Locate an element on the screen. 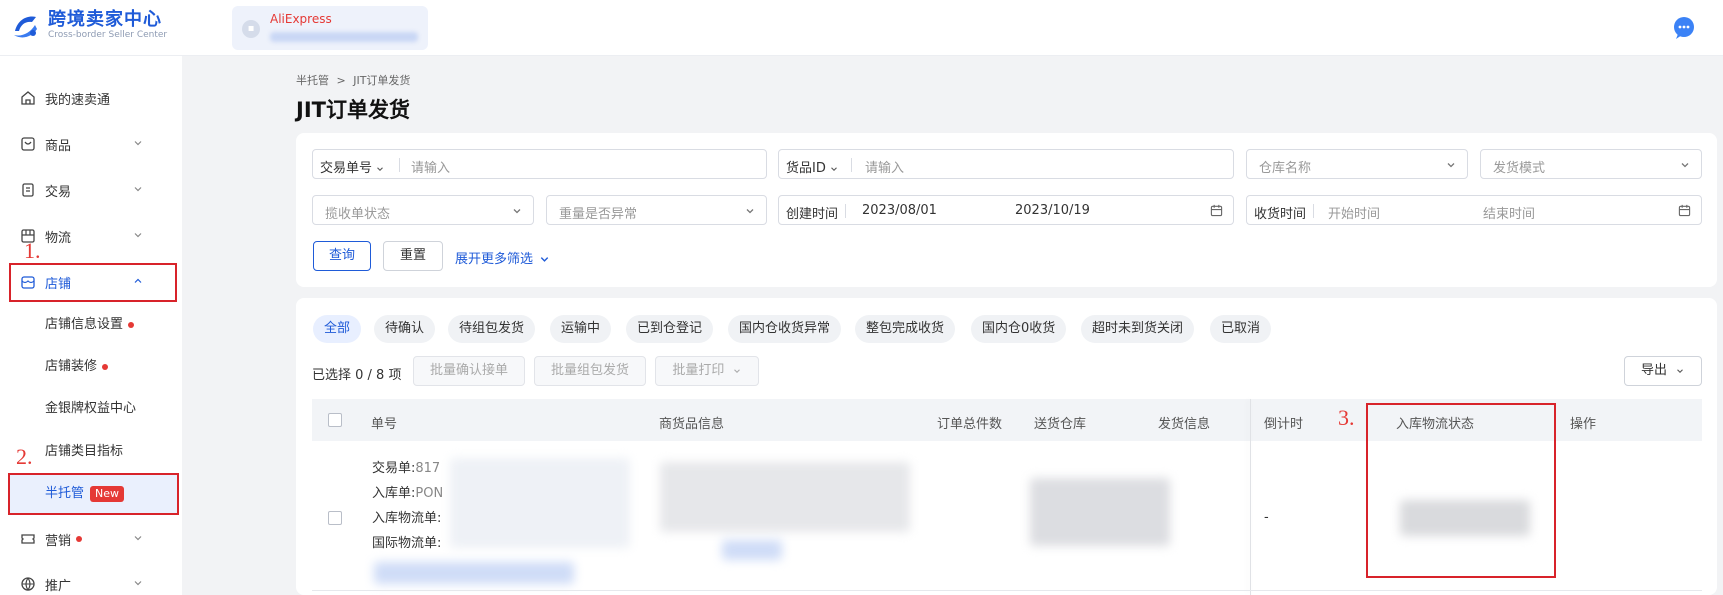  tab-pending-pack: 待组包发货 is located at coordinates (492, 329).